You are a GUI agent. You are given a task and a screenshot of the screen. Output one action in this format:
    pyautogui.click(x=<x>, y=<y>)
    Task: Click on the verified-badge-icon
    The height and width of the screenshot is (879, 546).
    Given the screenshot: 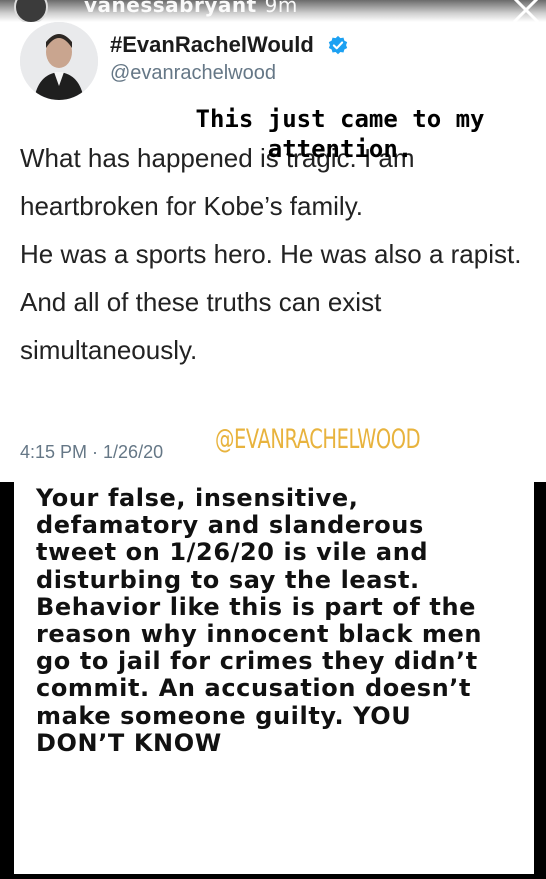 What is the action you would take?
    pyautogui.click(x=338, y=45)
    